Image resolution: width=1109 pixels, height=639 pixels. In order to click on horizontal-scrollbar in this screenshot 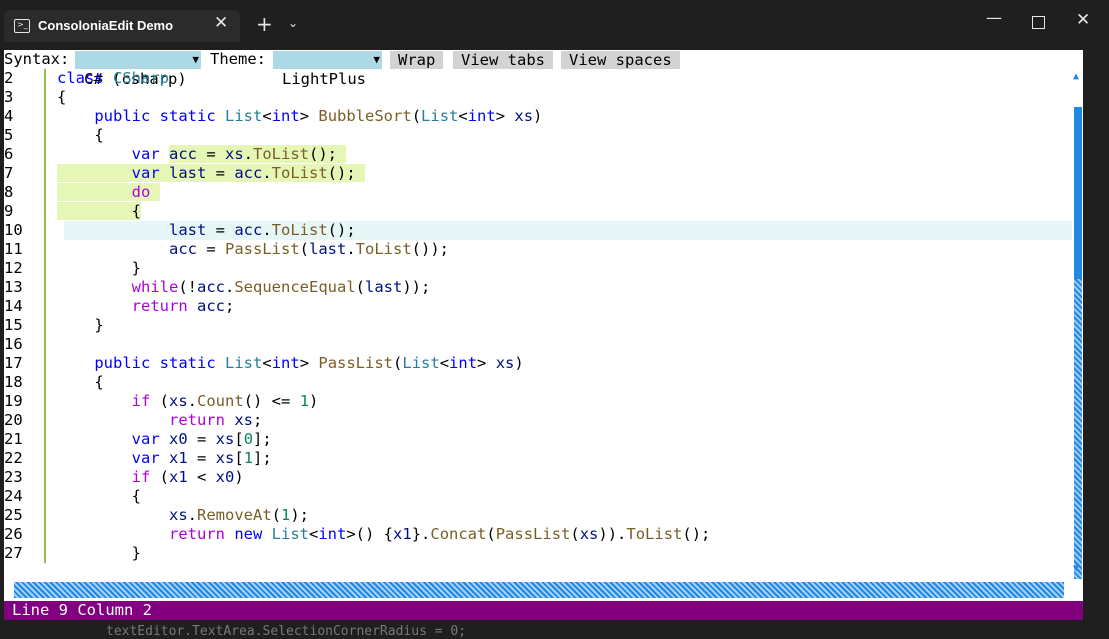, I will do `click(539, 590)`.